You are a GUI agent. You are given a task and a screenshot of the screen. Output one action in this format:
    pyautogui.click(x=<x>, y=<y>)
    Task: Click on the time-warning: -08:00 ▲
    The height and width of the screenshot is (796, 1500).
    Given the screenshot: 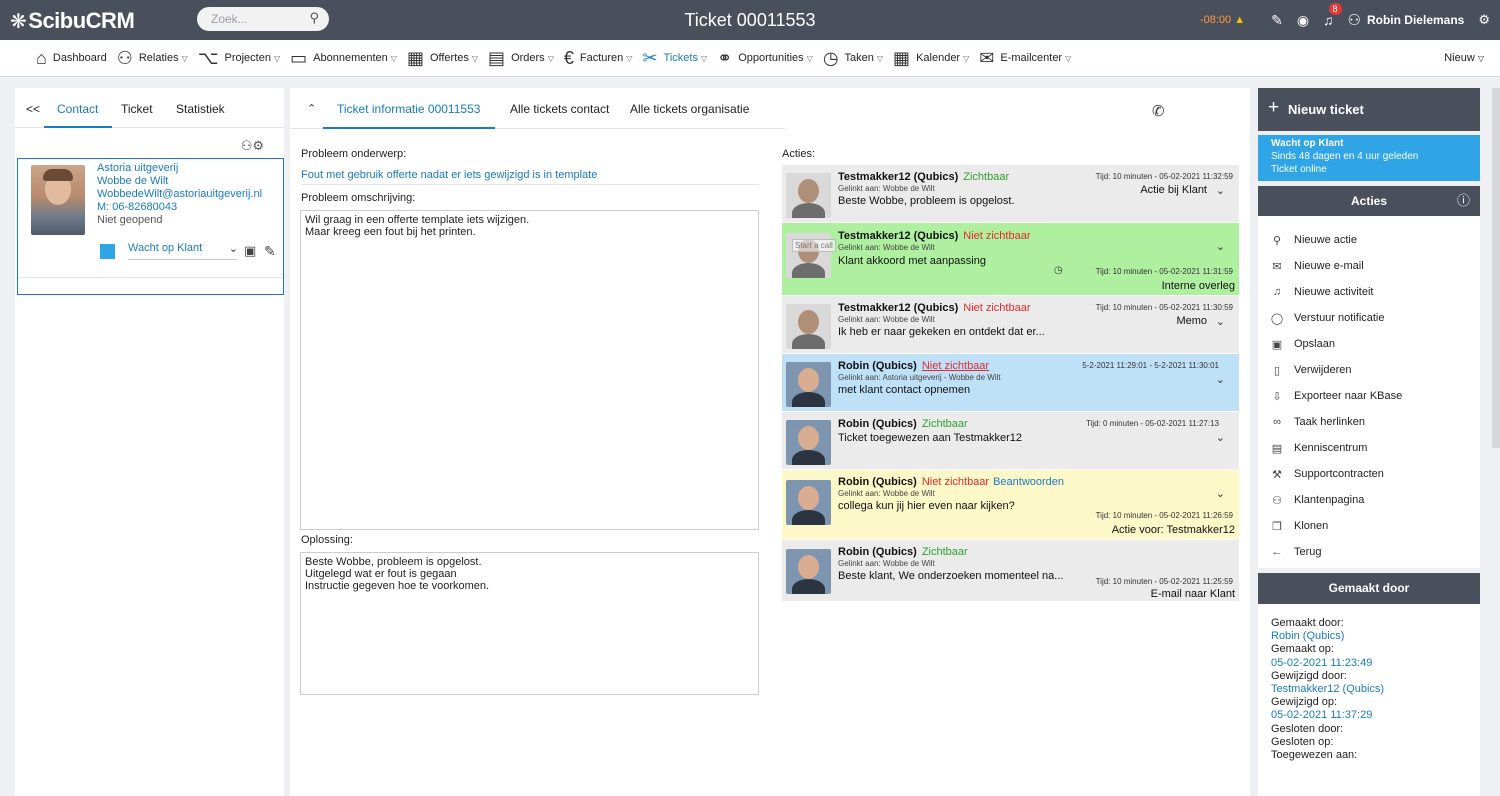 What is the action you would take?
    pyautogui.click(x=1222, y=20)
    